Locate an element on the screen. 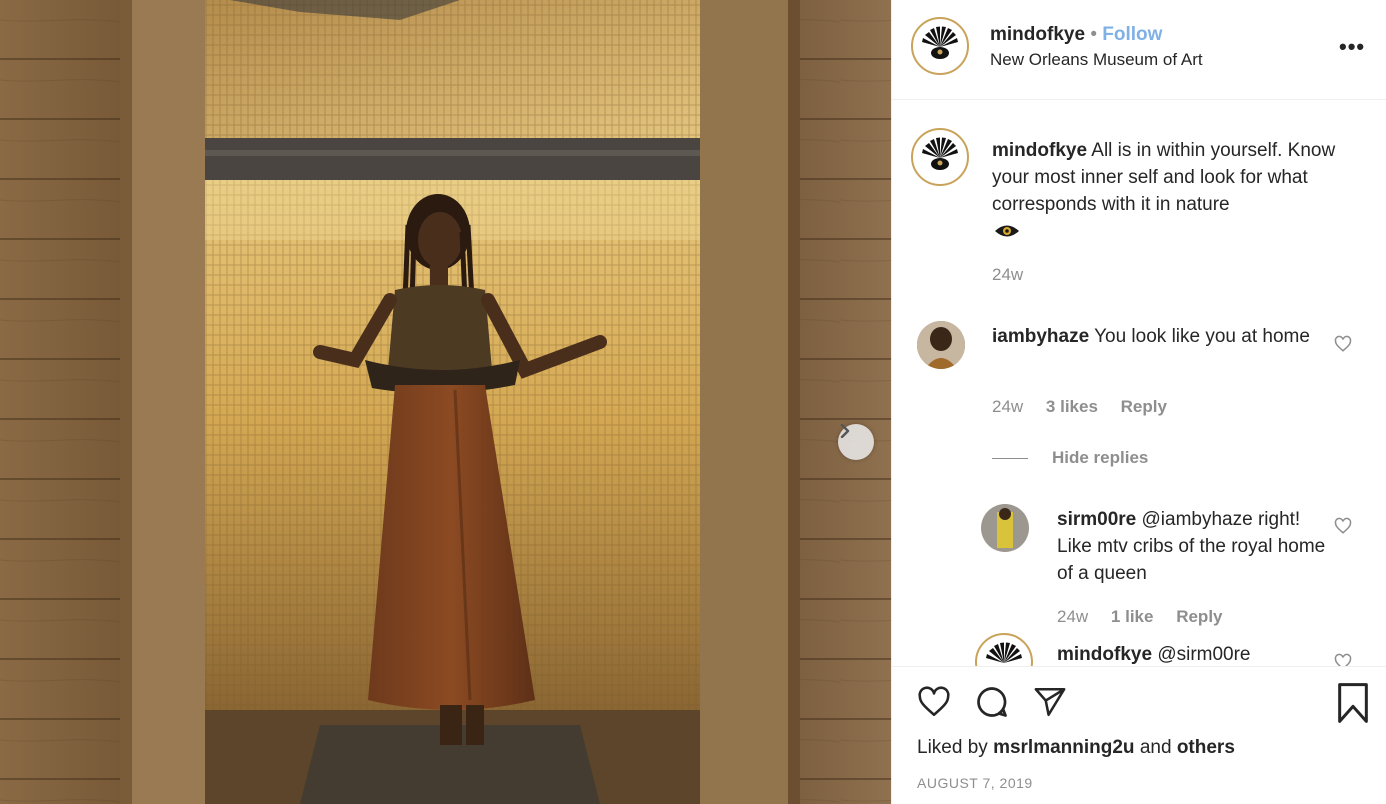 This screenshot has width=1386, height=804. comment-likes: 3 likes is located at coordinates (1072, 406).